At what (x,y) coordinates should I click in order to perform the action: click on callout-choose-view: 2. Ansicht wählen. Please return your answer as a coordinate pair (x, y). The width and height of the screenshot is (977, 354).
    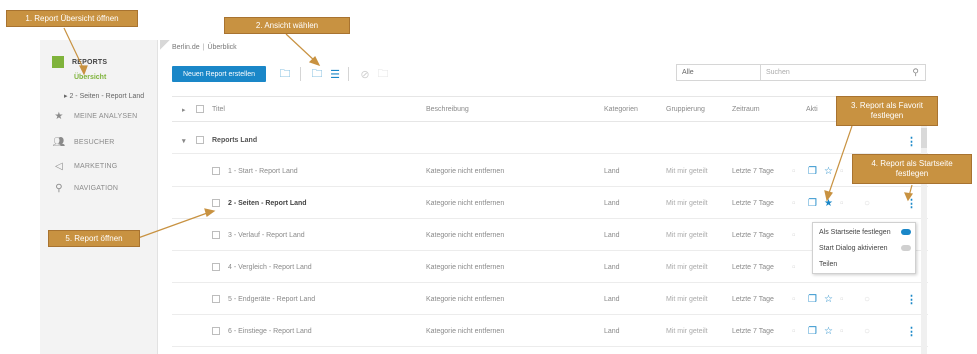
    Looking at the image, I should click on (287, 25).